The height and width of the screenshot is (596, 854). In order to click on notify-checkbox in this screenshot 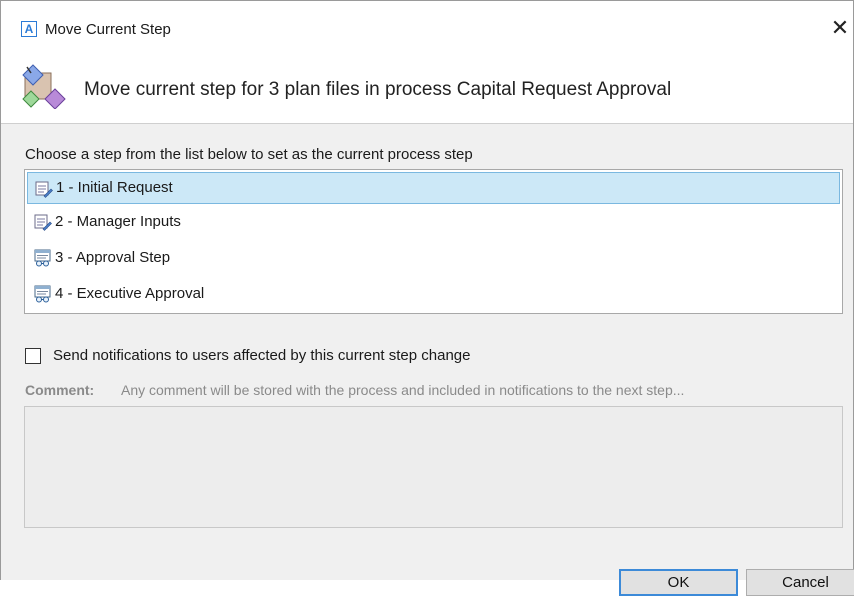, I will do `click(33, 356)`.